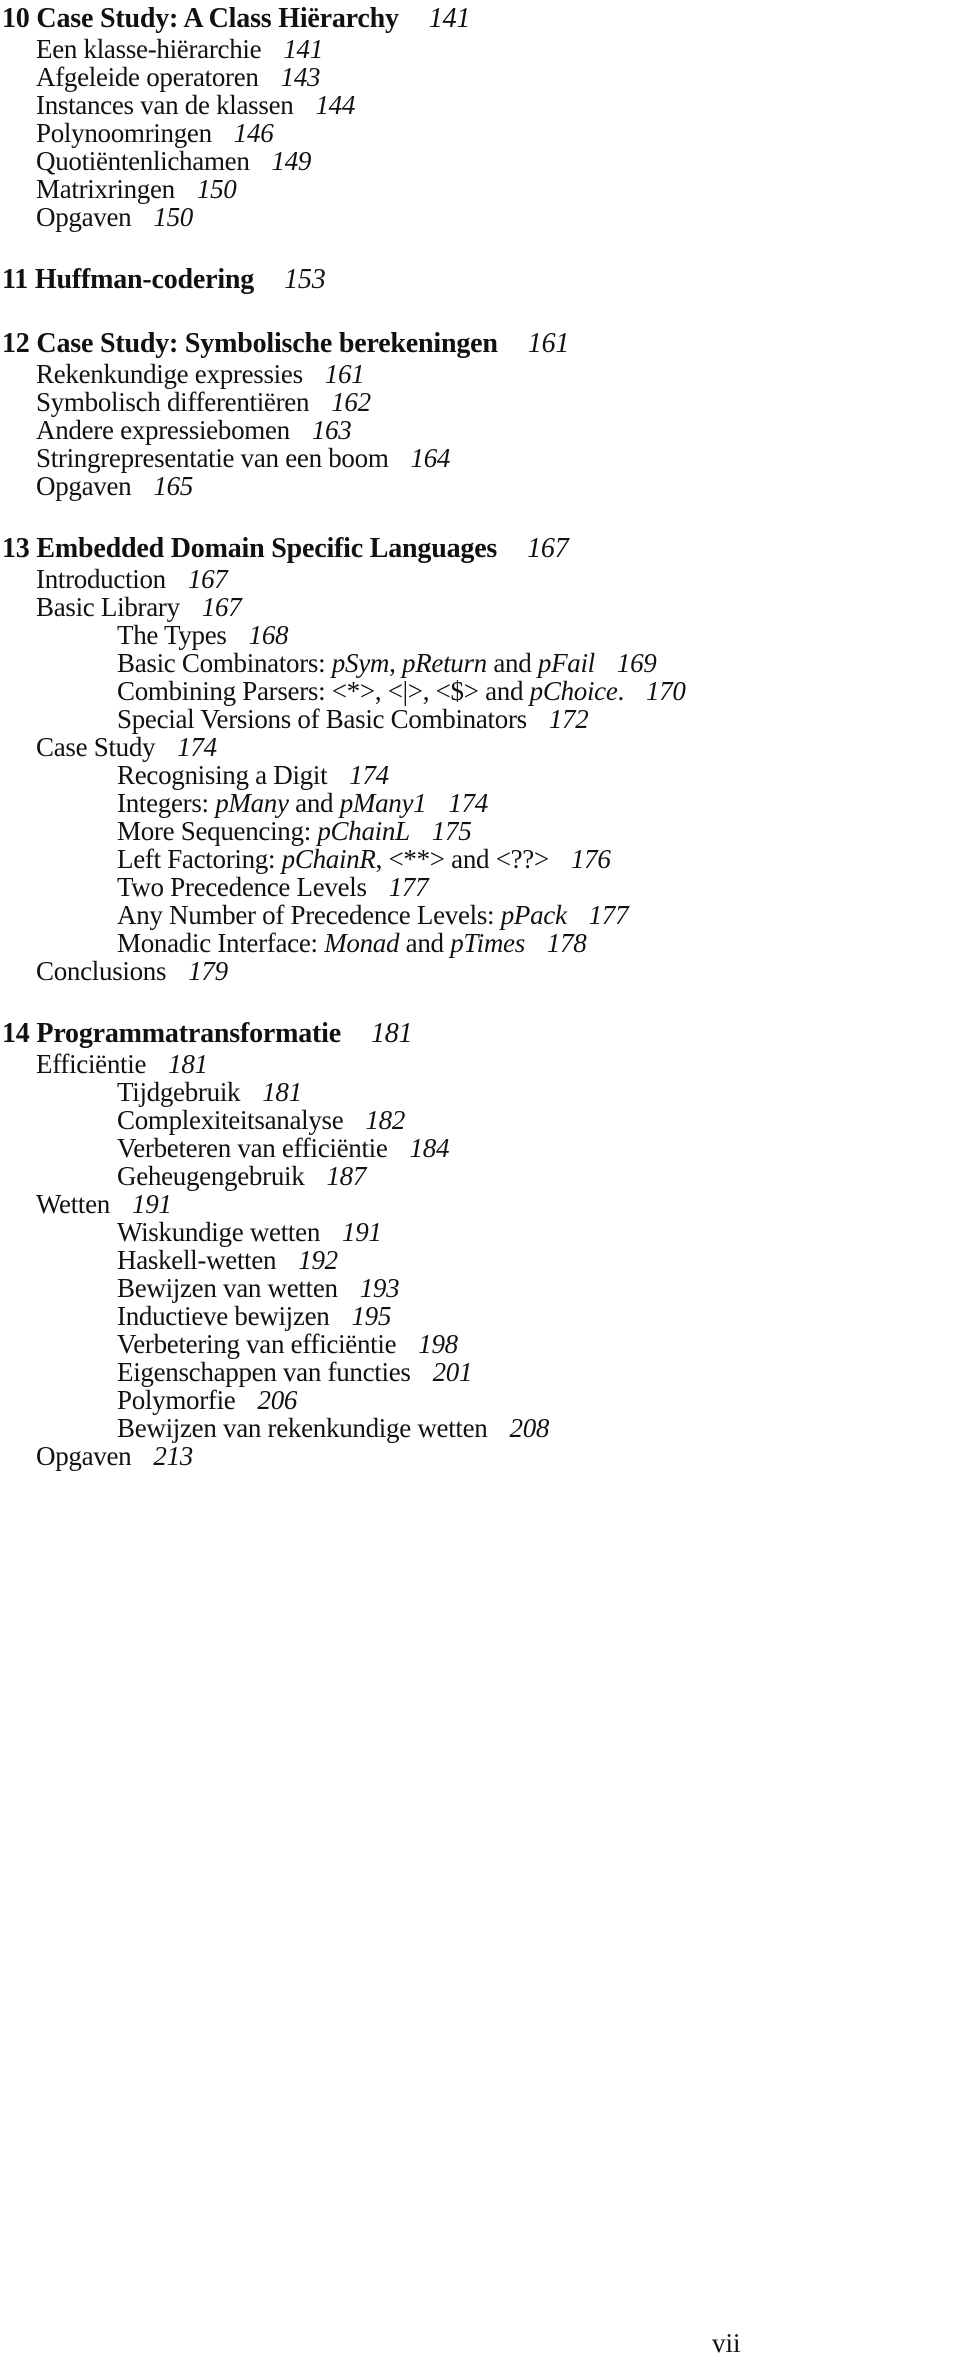 The height and width of the screenshot is (2366, 960). What do you see at coordinates (477, 1204) in the screenshot?
I see `toc-section: Wetten 191` at bounding box center [477, 1204].